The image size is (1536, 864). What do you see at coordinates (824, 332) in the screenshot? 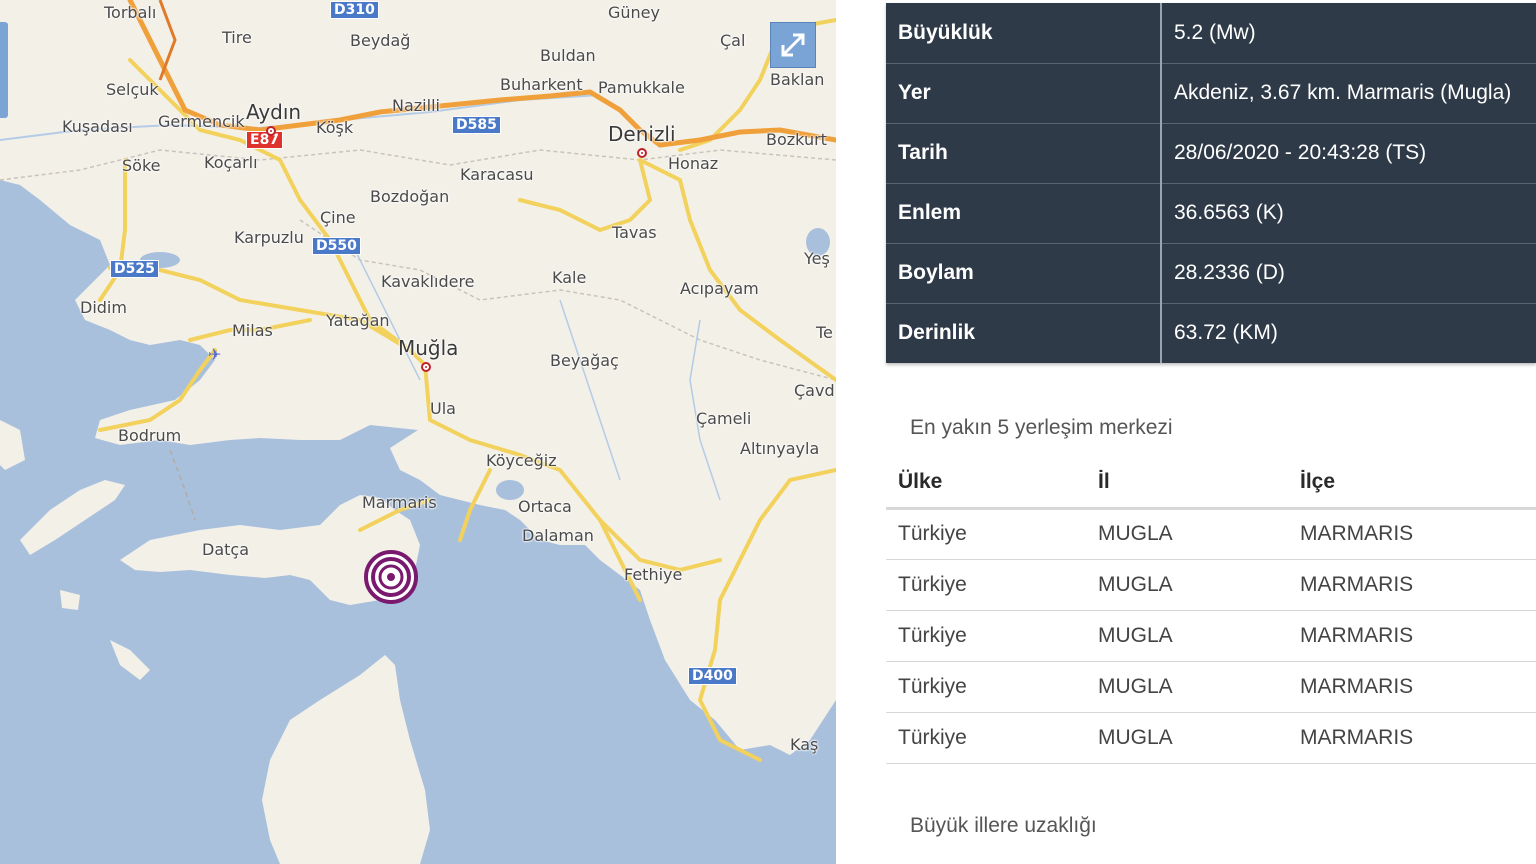
I see `map-place-label: Te` at bounding box center [824, 332].